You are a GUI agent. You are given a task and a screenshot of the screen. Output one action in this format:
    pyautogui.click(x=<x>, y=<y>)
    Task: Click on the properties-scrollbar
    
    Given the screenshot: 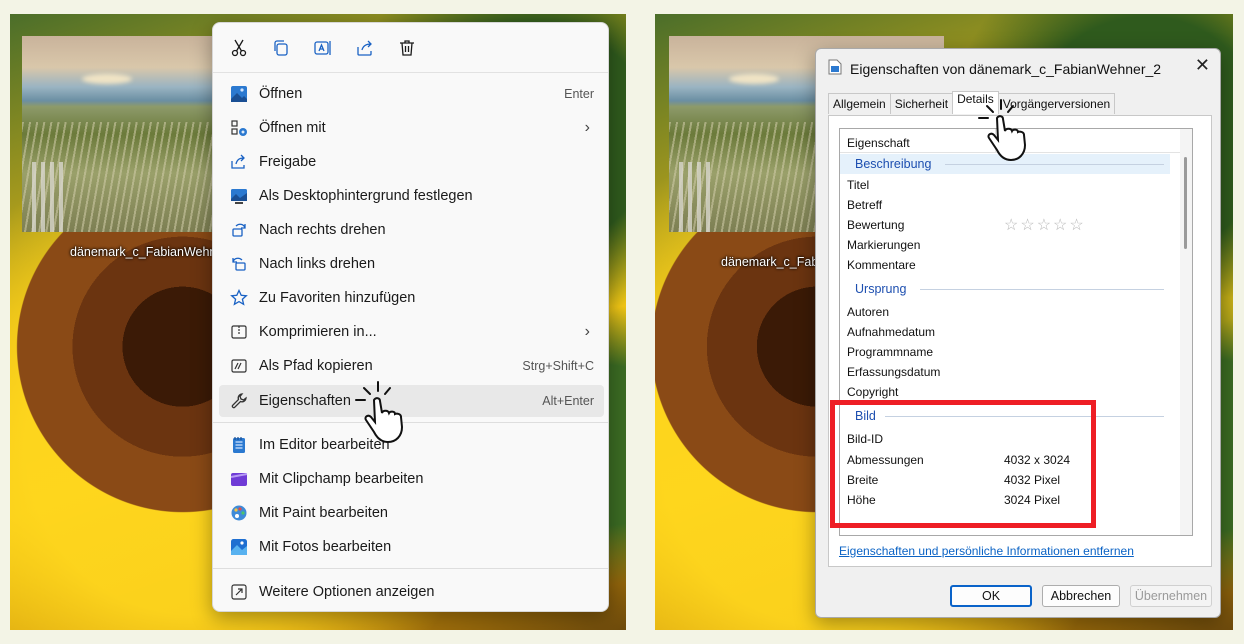 What is the action you would take?
    pyautogui.click(x=1186, y=332)
    